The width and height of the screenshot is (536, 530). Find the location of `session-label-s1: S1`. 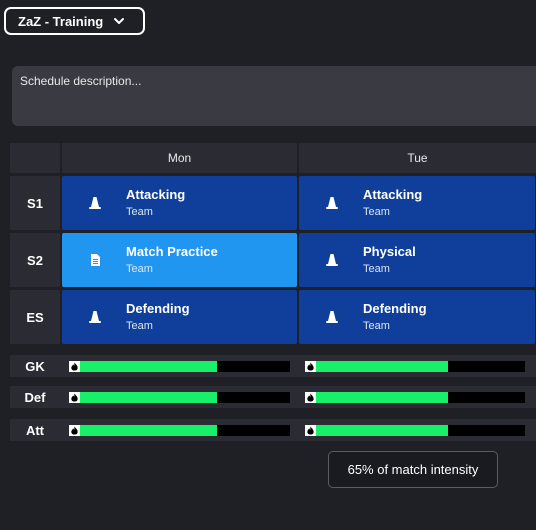

session-label-s1: S1 is located at coordinates (35, 203).